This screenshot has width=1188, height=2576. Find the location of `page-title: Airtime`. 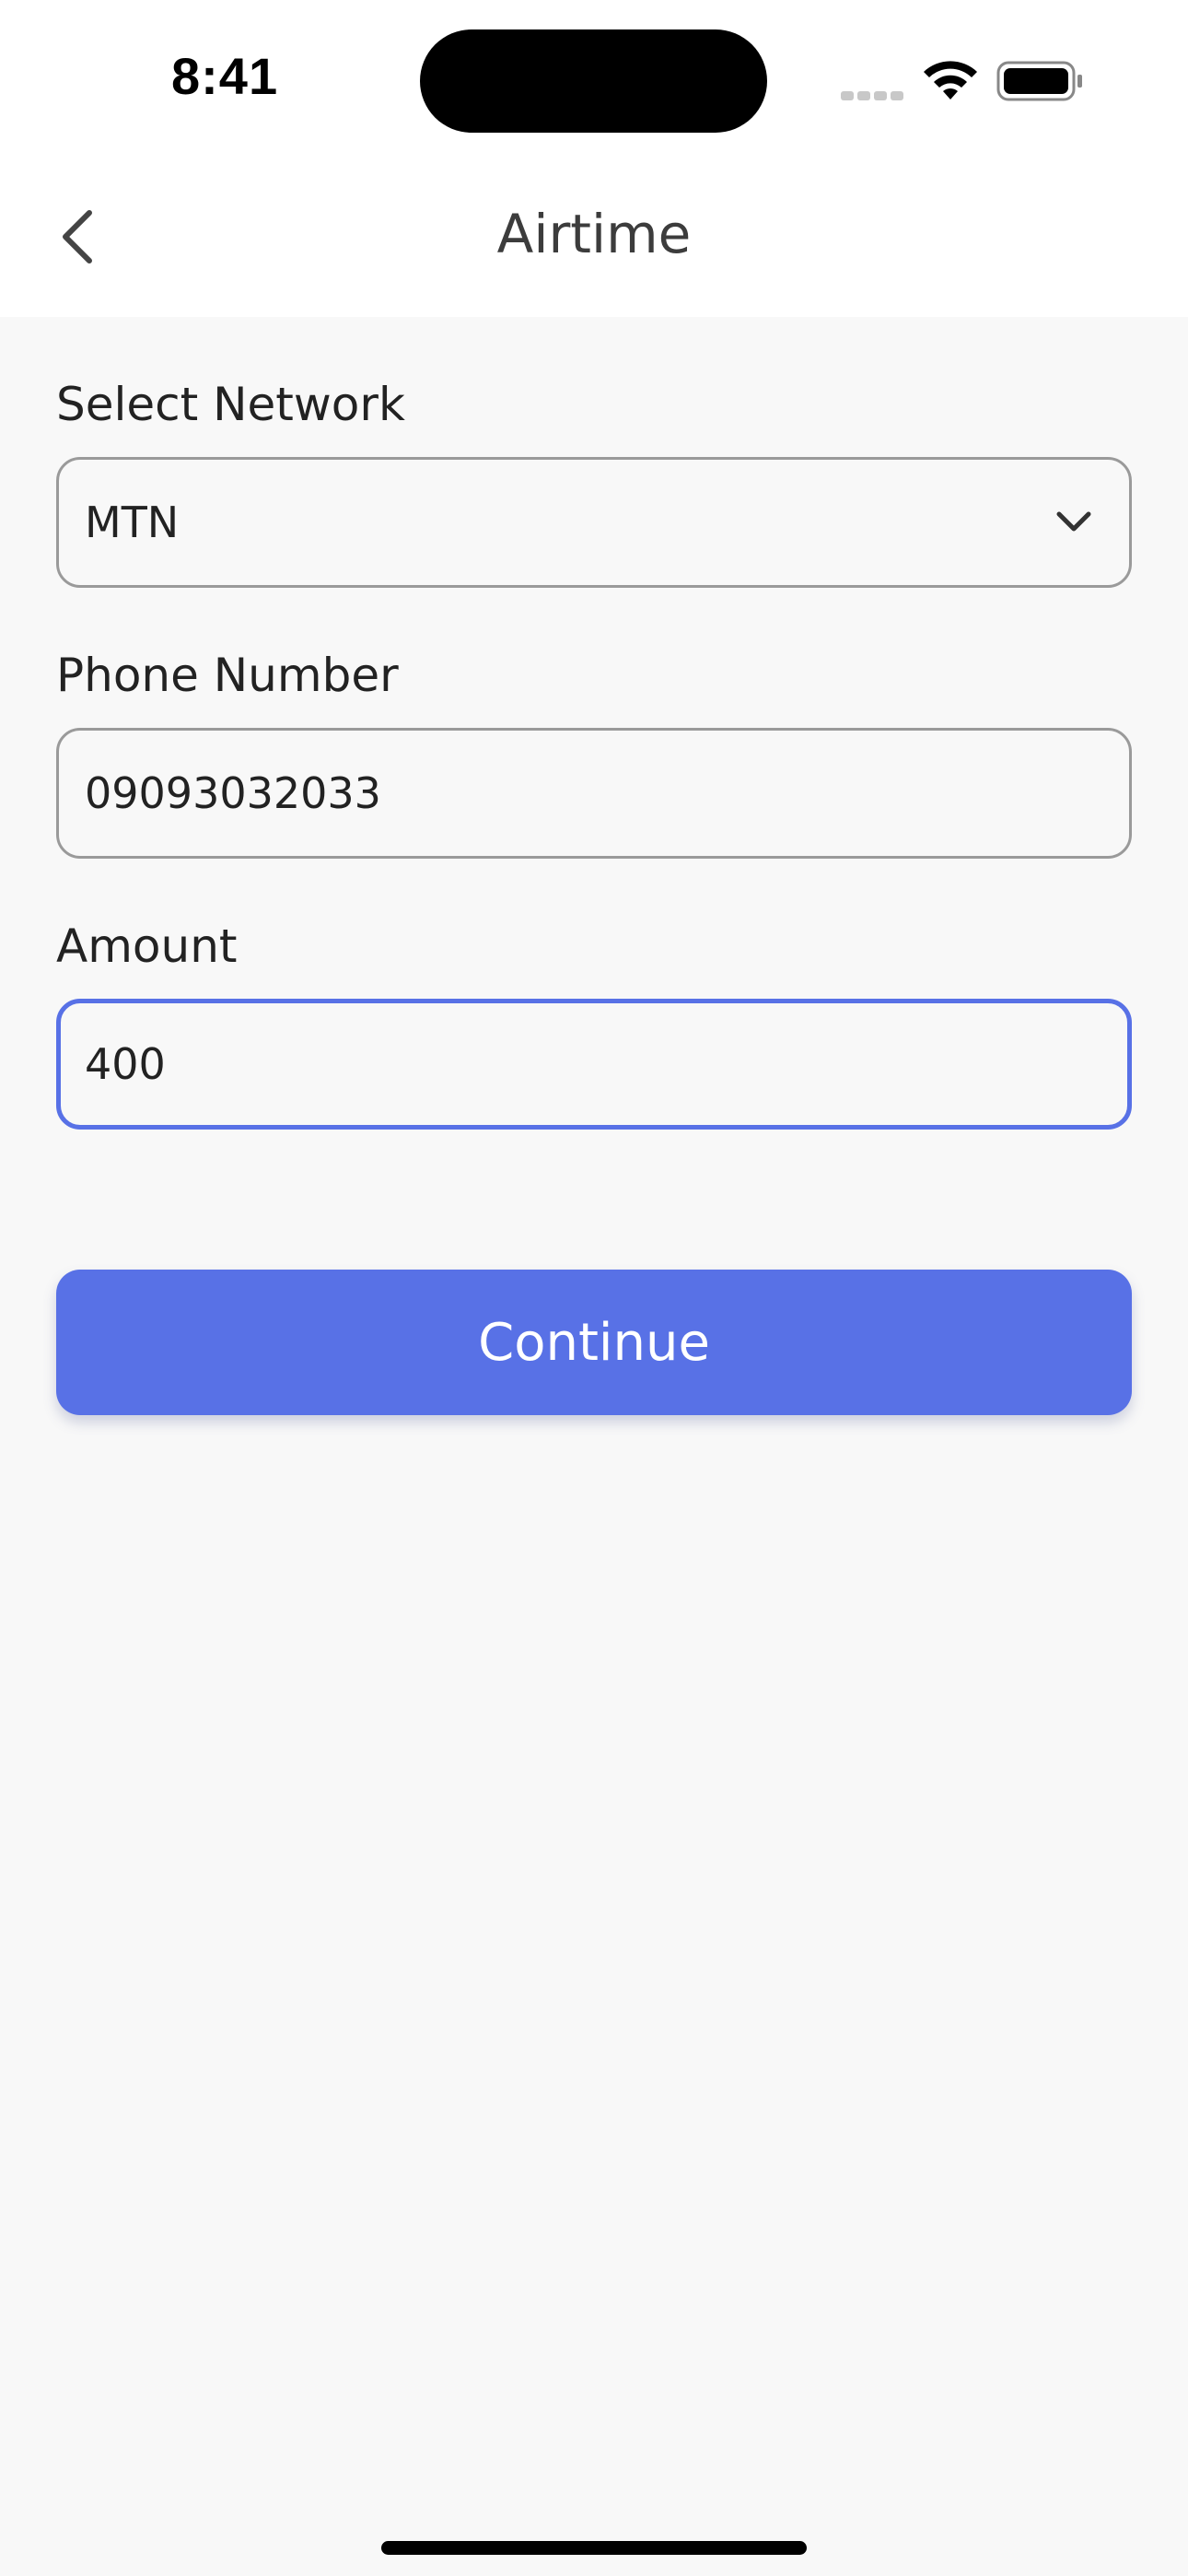

page-title: Airtime is located at coordinates (594, 234).